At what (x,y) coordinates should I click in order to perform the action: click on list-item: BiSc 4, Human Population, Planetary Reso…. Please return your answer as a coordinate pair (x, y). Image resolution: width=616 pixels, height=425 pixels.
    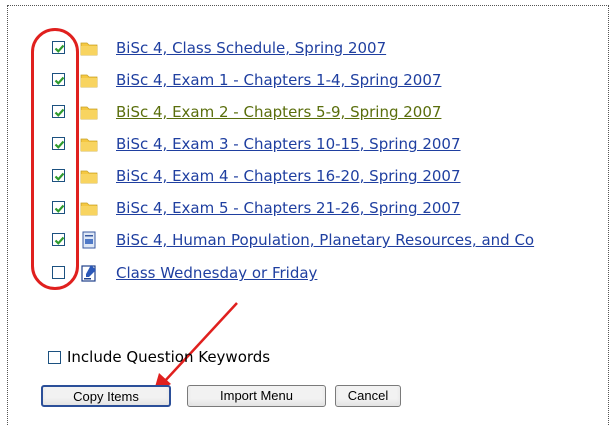
    Looking at the image, I should click on (334, 241).